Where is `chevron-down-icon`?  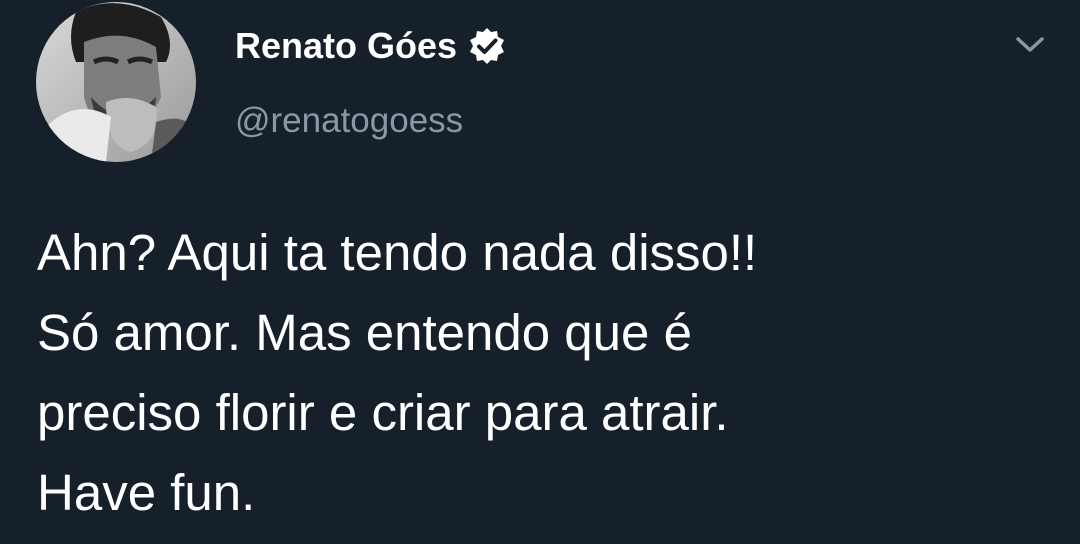 chevron-down-icon is located at coordinates (1030, 45).